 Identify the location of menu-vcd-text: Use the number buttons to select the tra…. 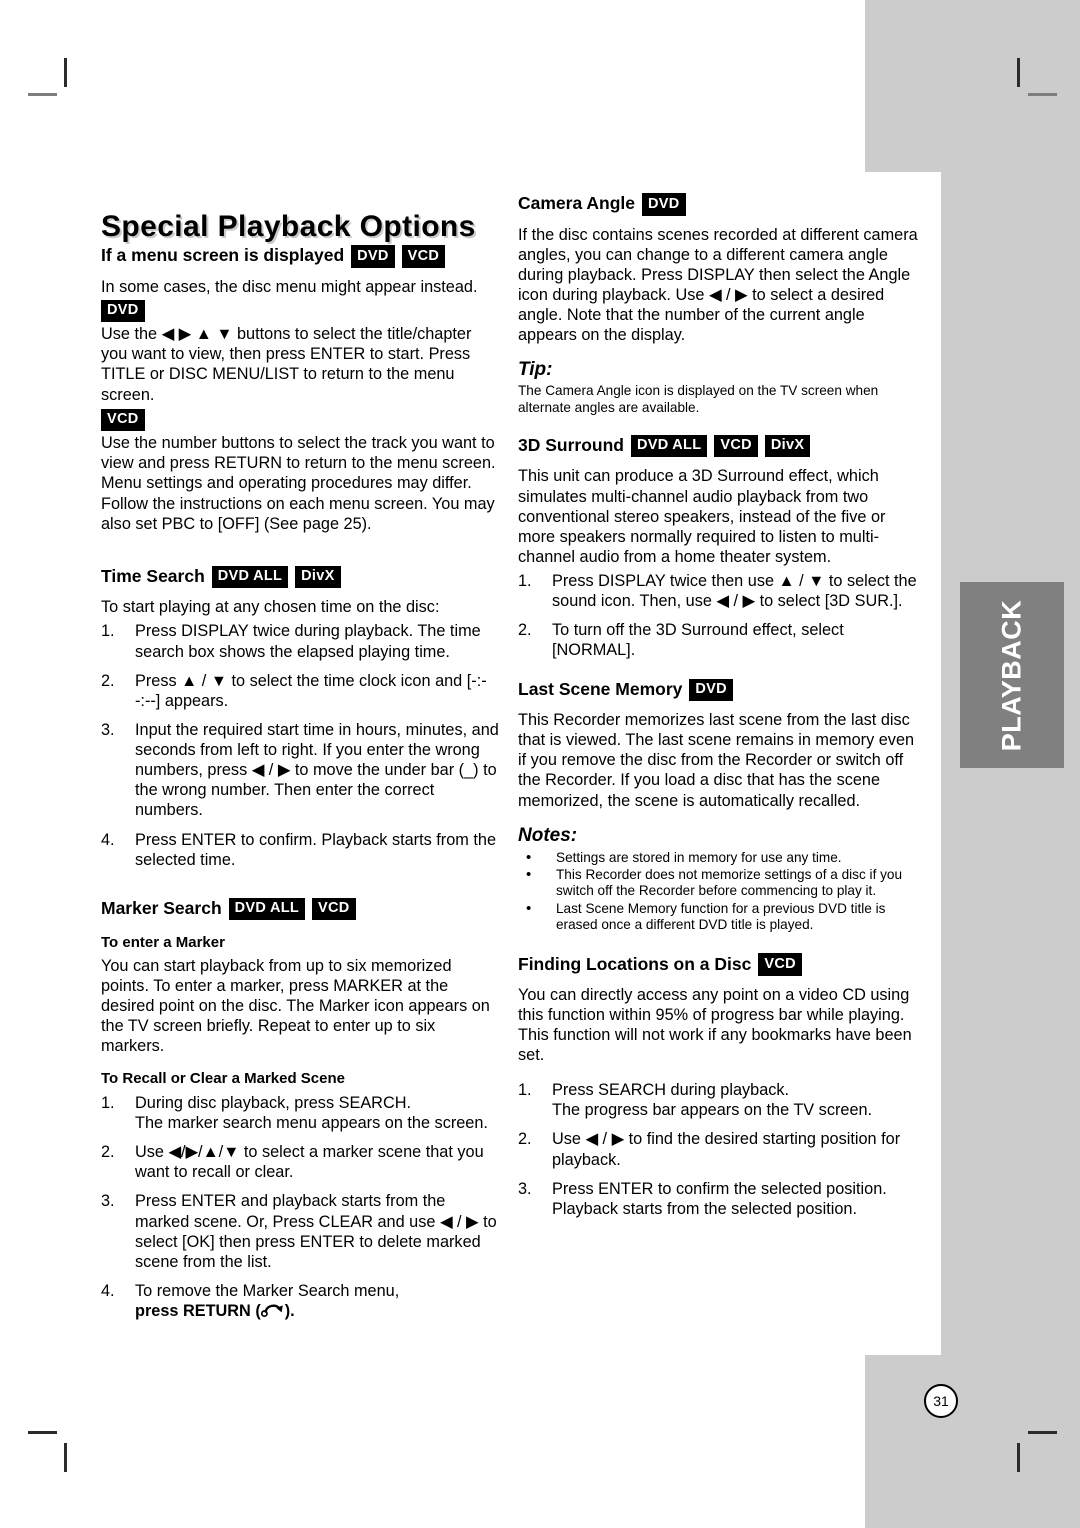
(298, 483).